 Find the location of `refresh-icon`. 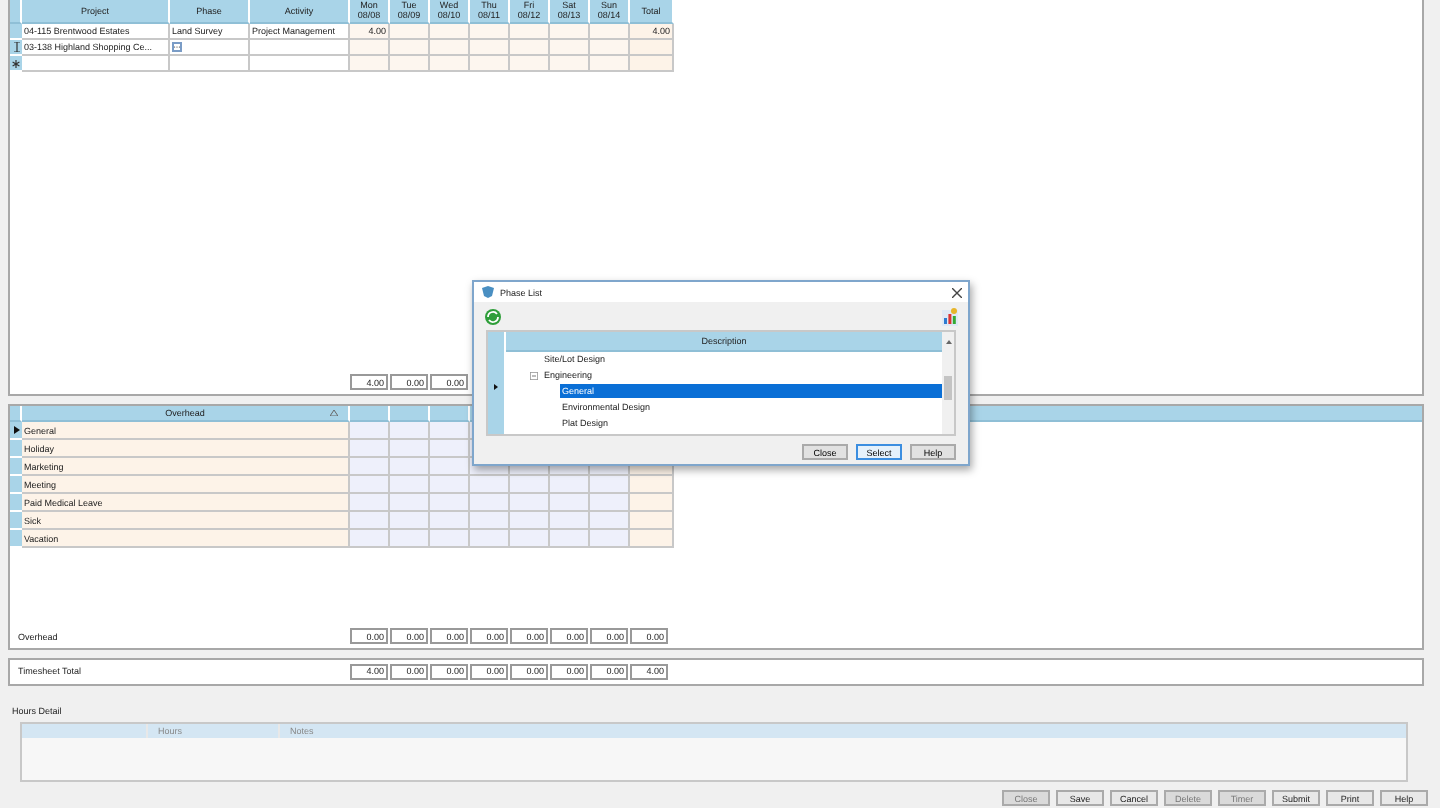

refresh-icon is located at coordinates (493, 317).